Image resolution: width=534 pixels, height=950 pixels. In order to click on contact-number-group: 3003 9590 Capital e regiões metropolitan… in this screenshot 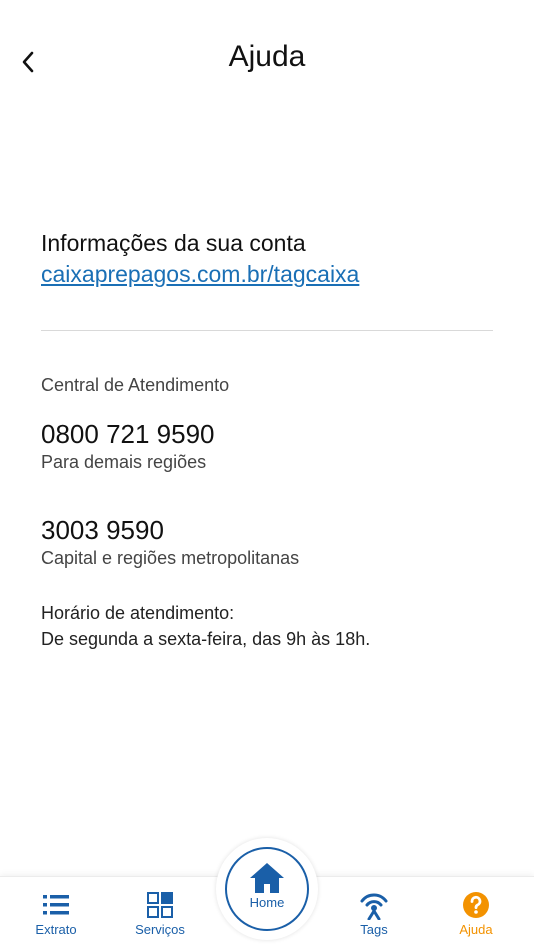, I will do `click(267, 542)`.